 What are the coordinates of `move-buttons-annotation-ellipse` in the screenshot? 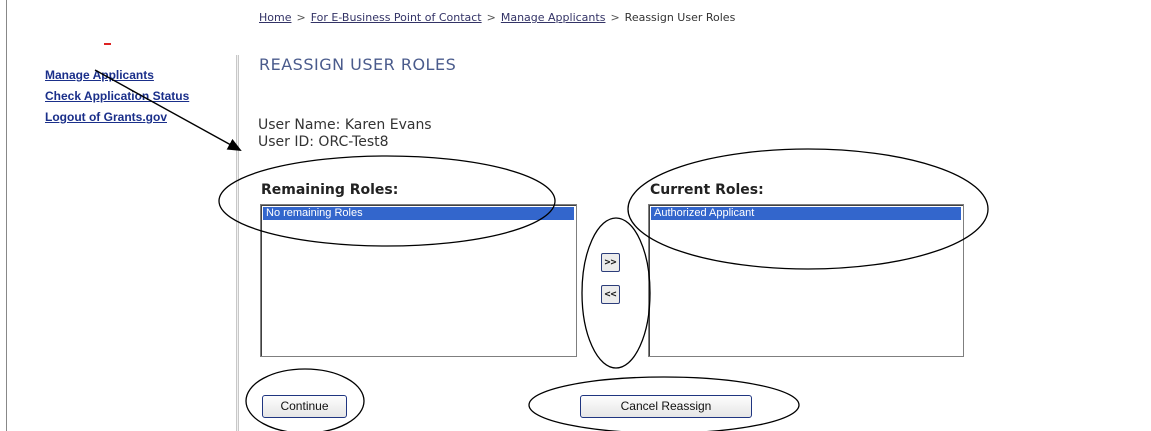 It's located at (616, 293).